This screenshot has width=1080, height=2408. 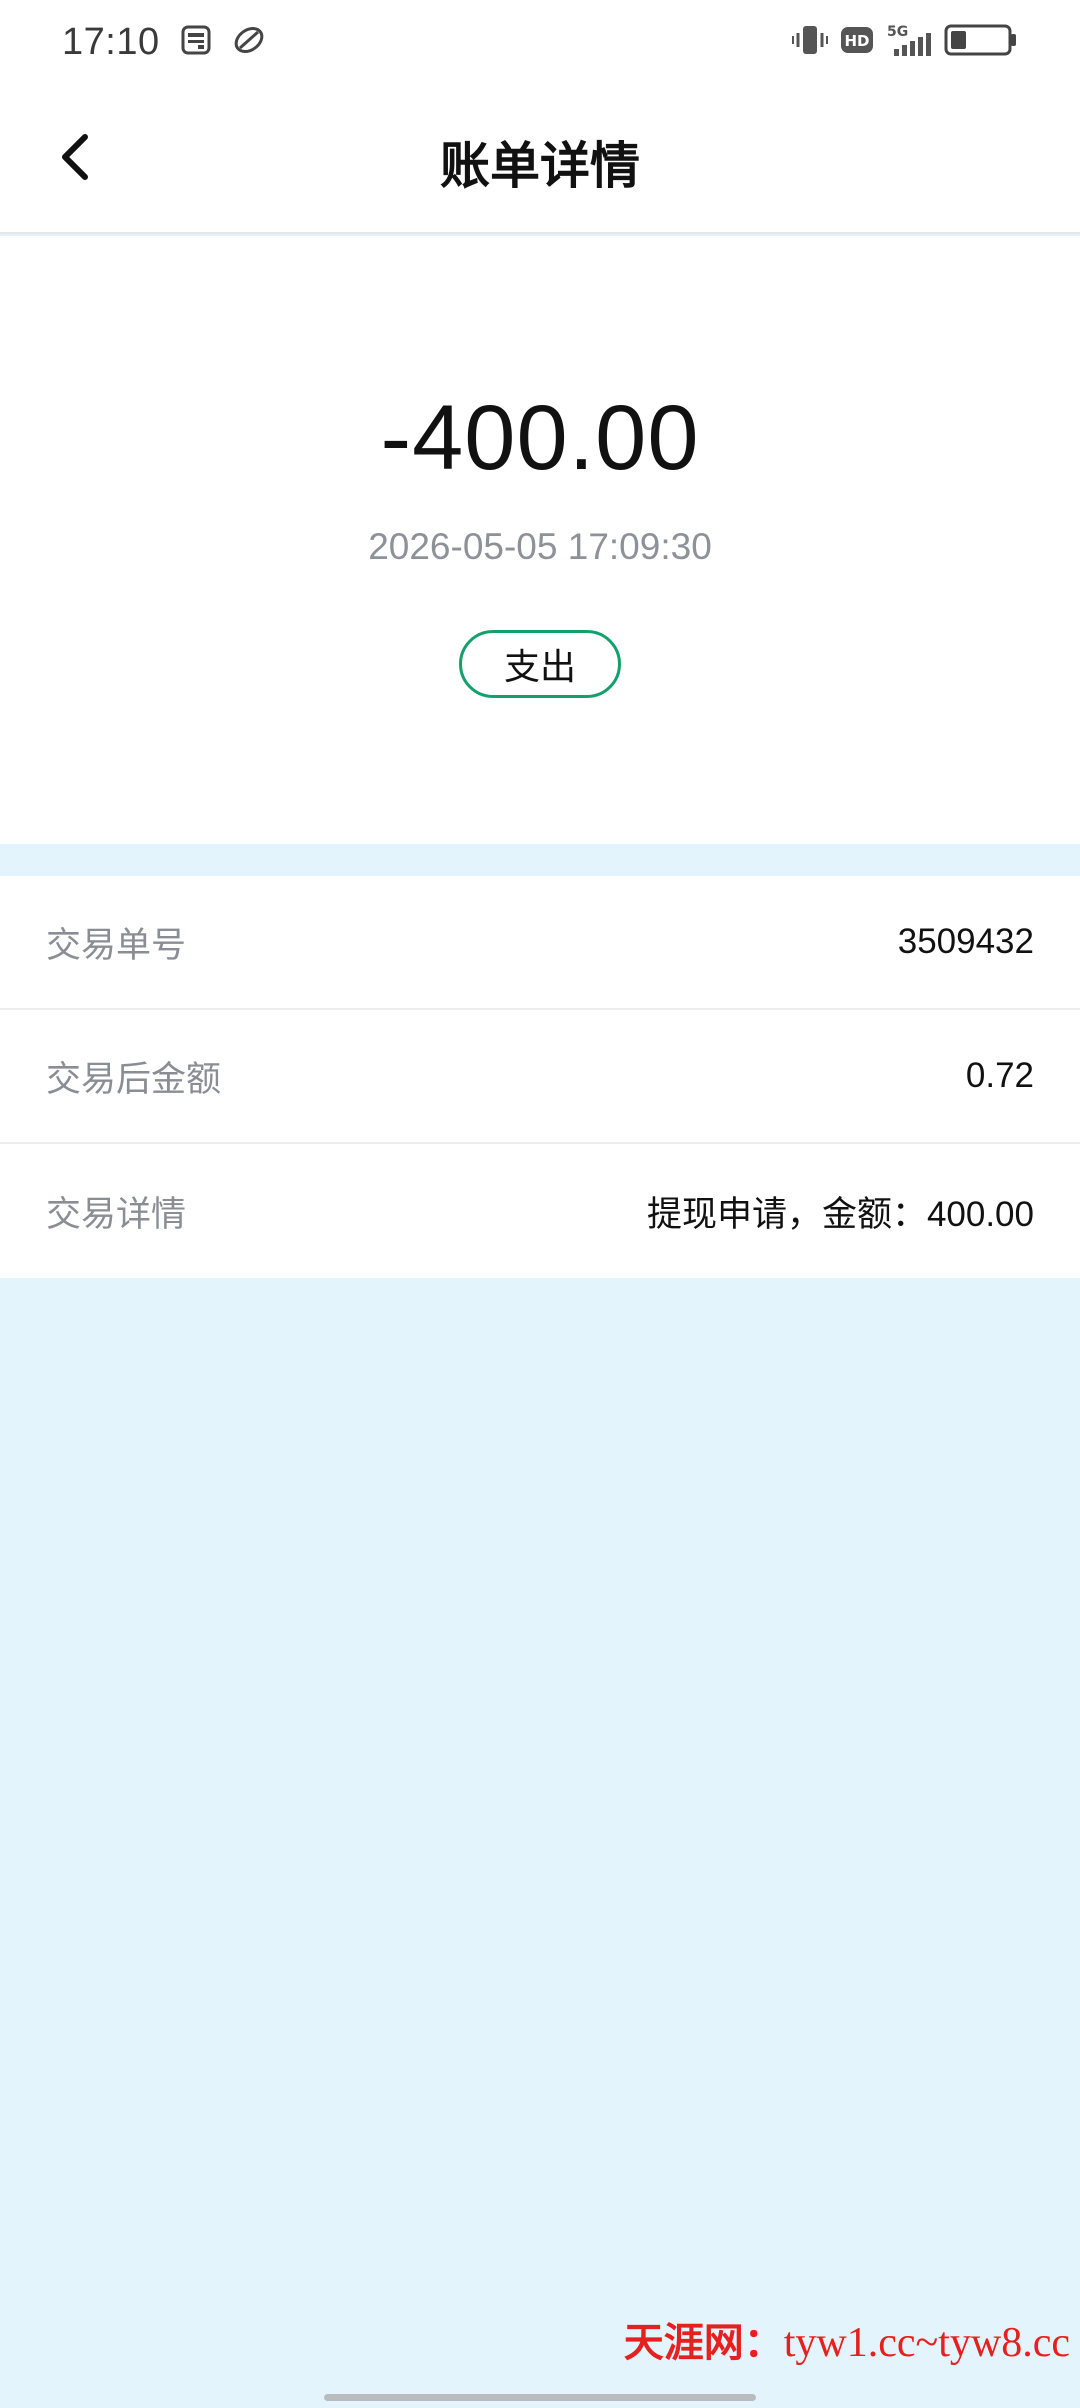 What do you see at coordinates (540, 438) in the screenshot?
I see `transaction-amount: -400.00` at bounding box center [540, 438].